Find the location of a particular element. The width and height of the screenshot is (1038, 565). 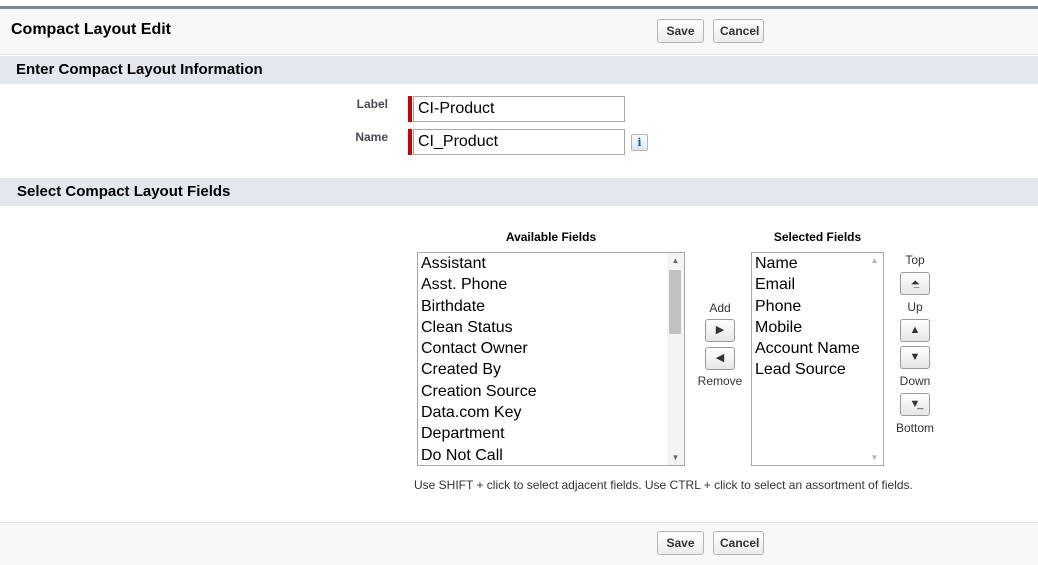

add-button: ▶ is located at coordinates (720, 330).